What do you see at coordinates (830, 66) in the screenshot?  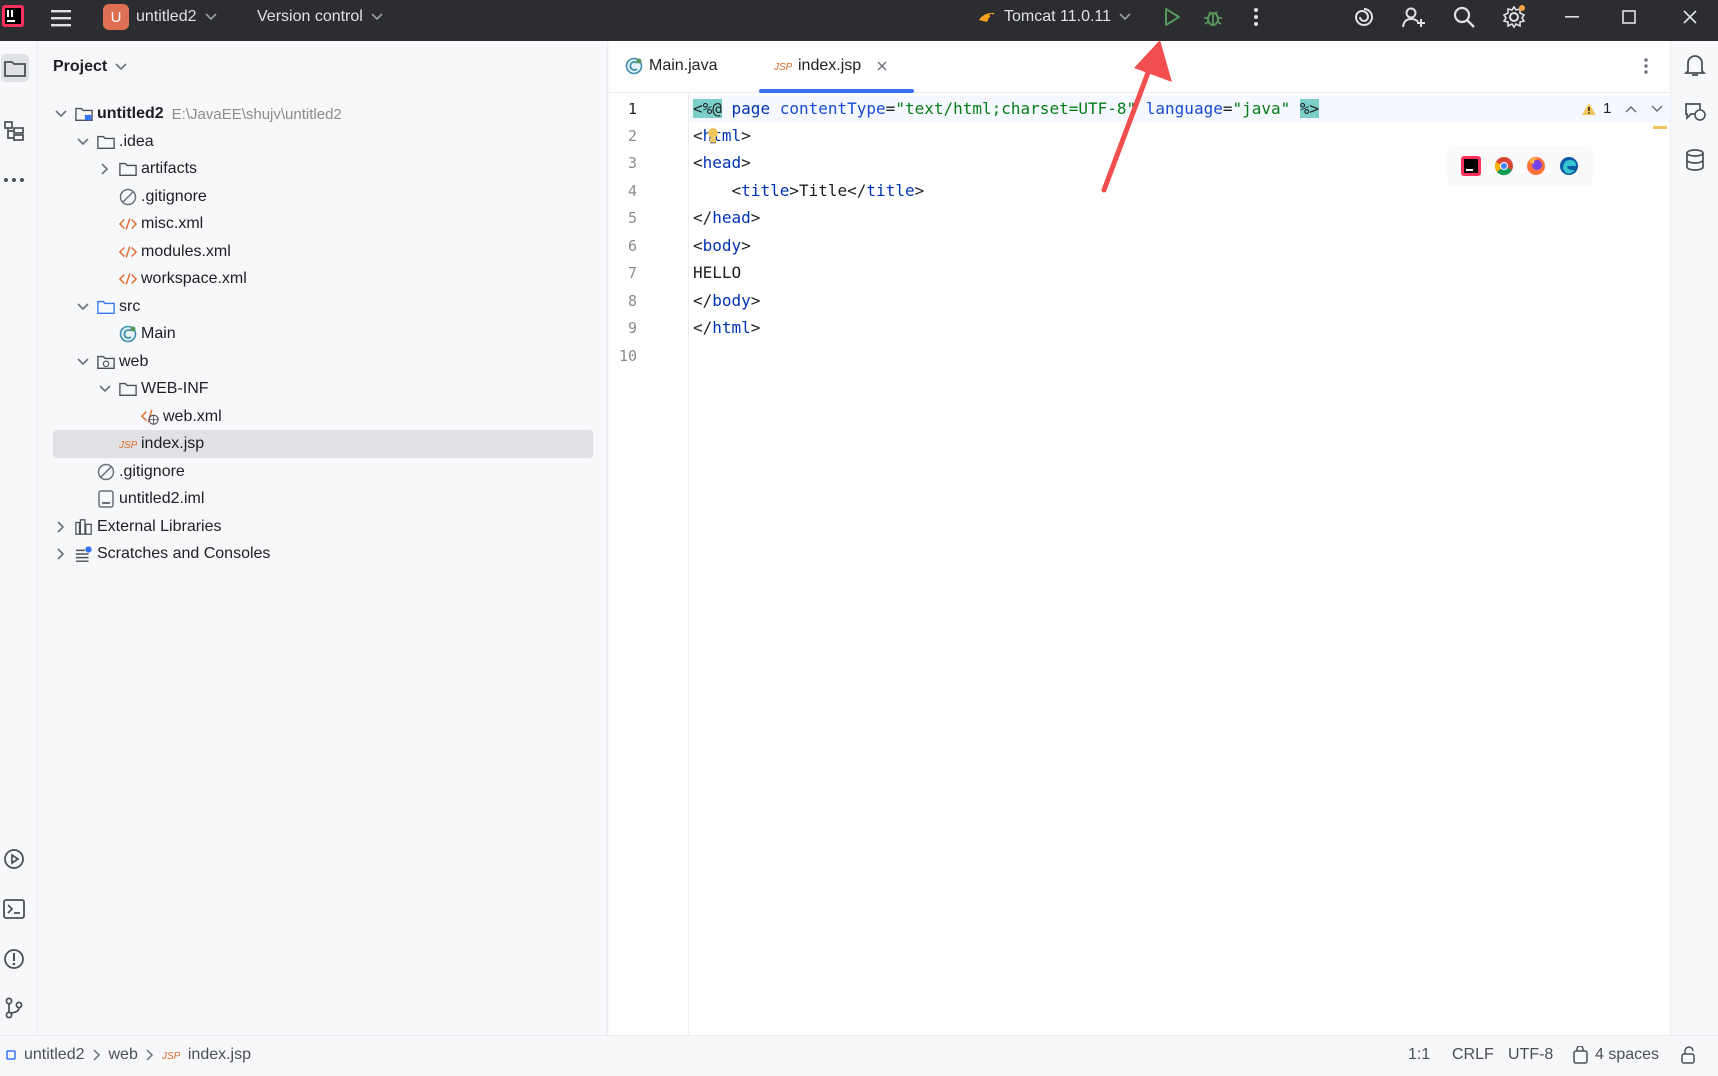 I see `tab-index-jsp: JSP index.jsp` at bounding box center [830, 66].